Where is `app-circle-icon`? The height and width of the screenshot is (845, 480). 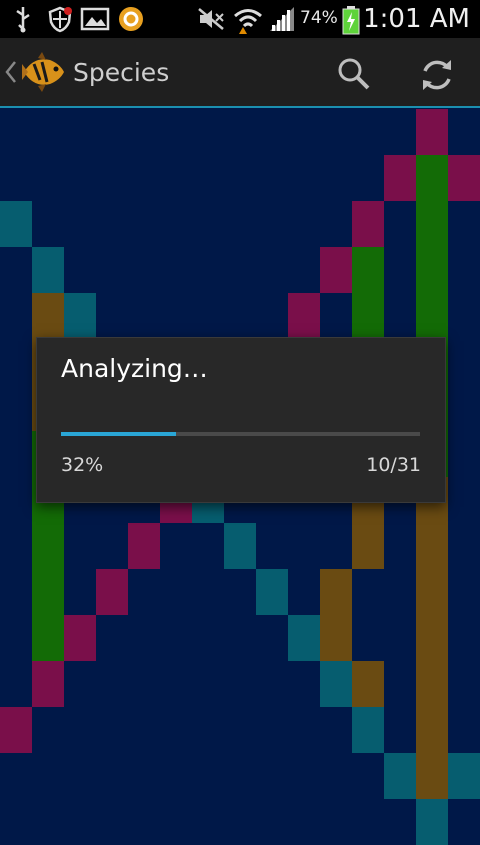
app-circle-icon is located at coordinates (131, 22).